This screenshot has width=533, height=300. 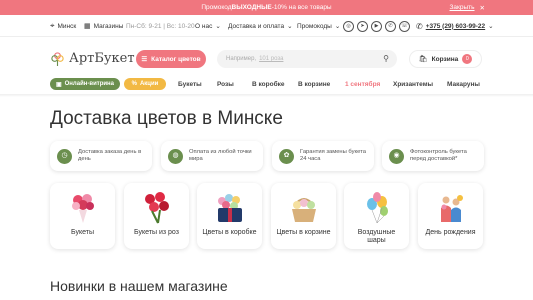 I want to click on online-showcase-button: ▣ Онлайн-витрина, so click(x=85, y=84).